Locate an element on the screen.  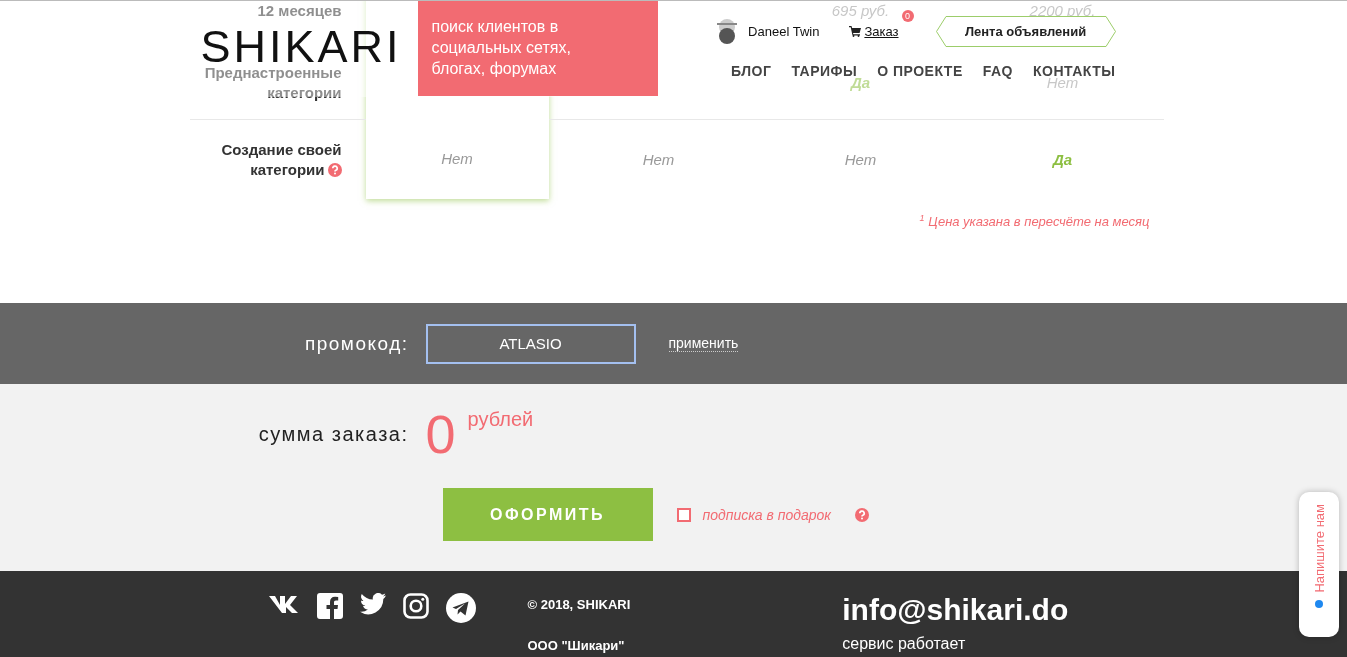
gift-checkbox is located at coordinates (683, 514).